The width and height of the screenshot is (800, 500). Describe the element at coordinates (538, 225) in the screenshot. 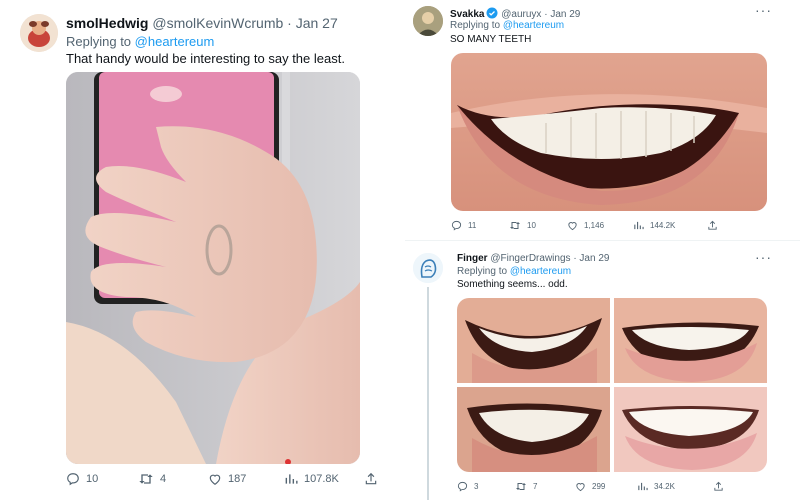

I see `retweet-button: 10` at that location.